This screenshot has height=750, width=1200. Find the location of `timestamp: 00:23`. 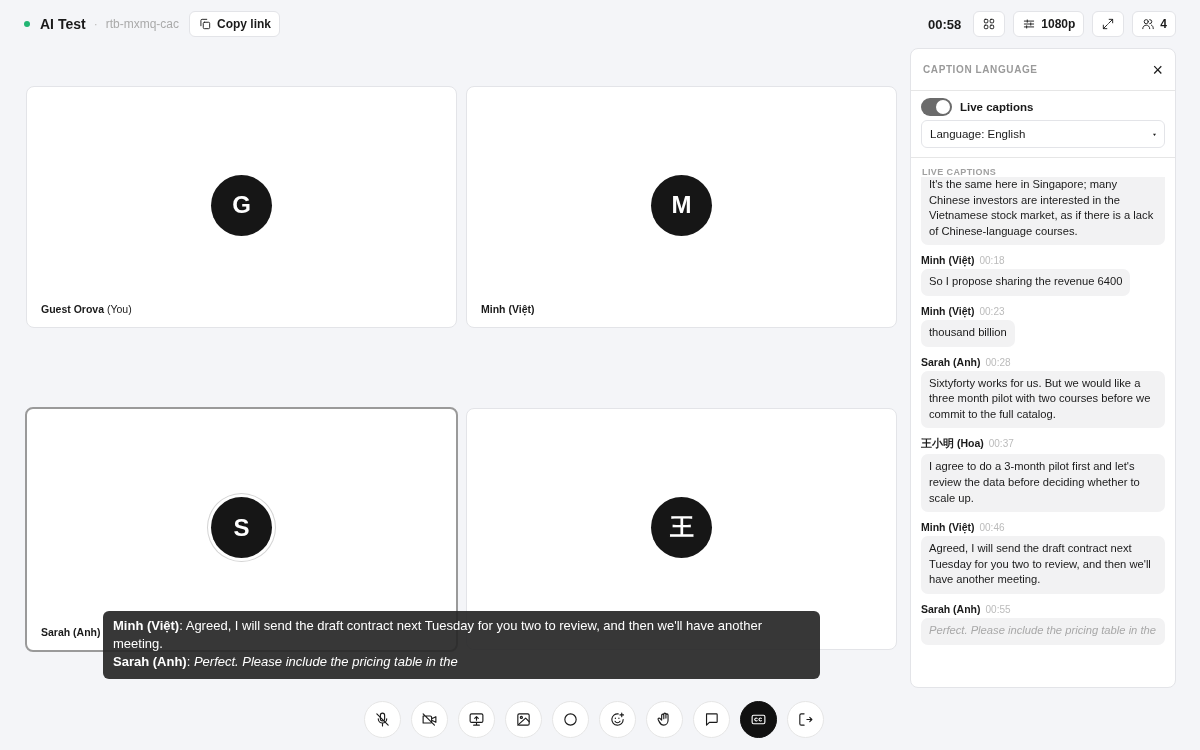

timestamp: 00:23 is located at coordinates (992, 311).